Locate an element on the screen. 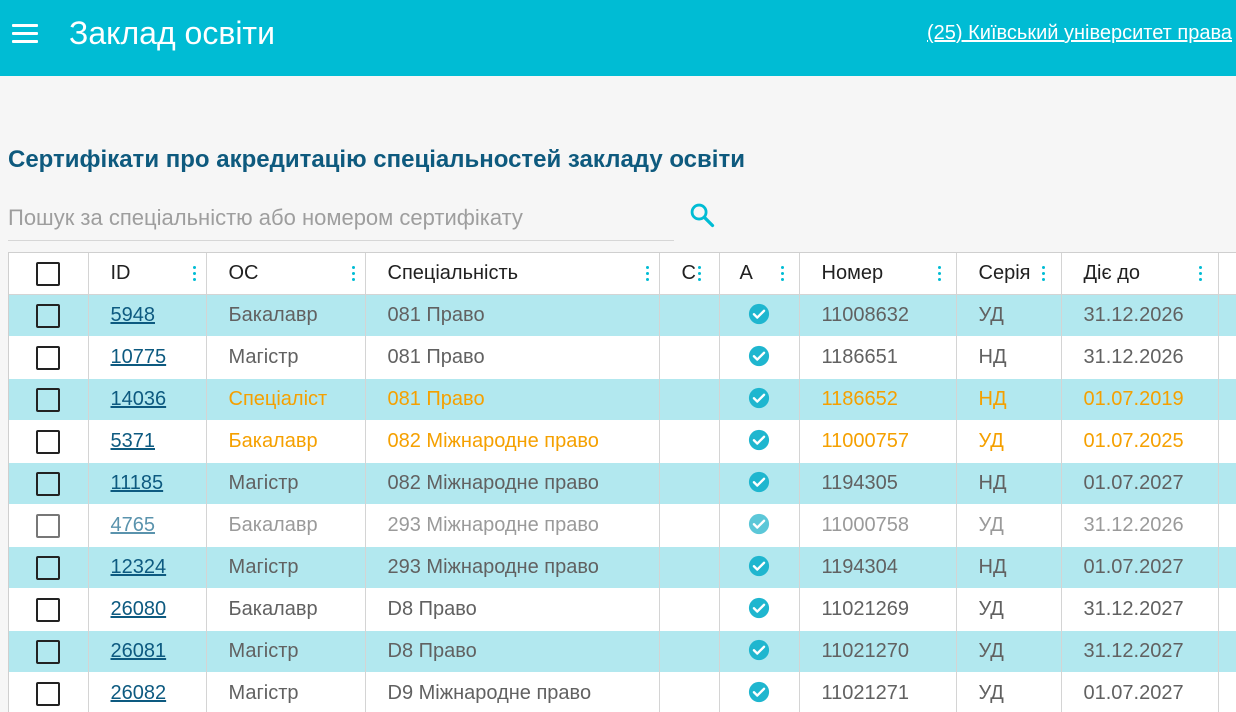 The image size is (1236, 712). cell-valid-until: 31.12.2026 is located at coordinates (1139, 316).